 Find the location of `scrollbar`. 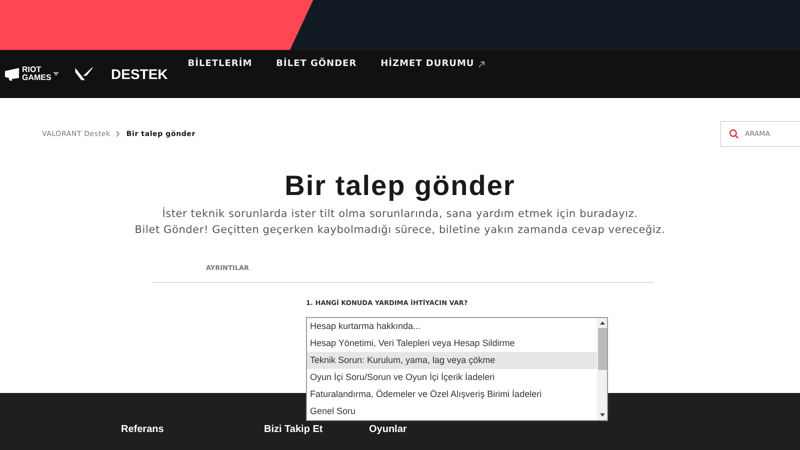

scrollbar is located at coordinates (602, 369).